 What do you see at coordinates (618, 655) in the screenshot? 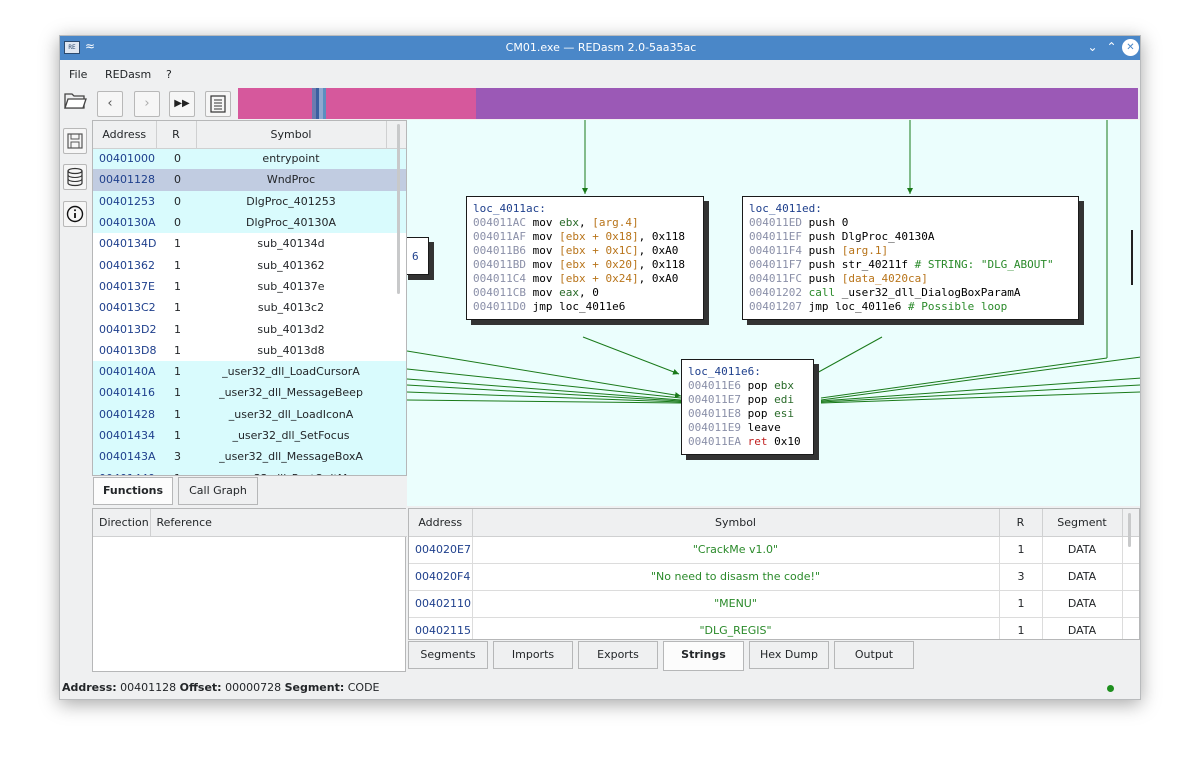
I see `tab-exports: Exports` at bounding box center [618, 655].